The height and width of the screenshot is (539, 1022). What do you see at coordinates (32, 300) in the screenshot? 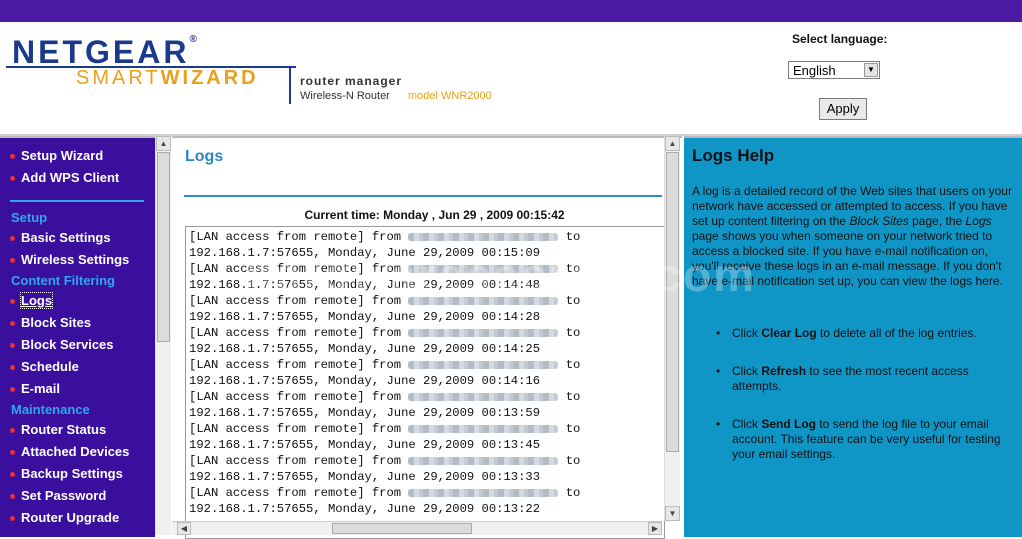
I see `sidebar-item-logs: Logs` at bounding box center [32, 300].